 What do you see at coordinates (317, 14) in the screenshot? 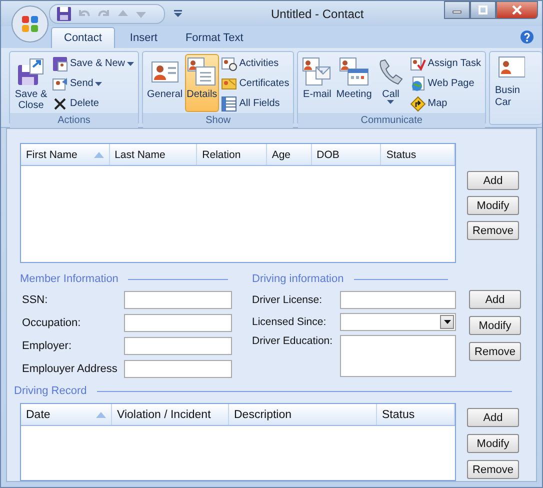
I see `window-title: Untitled - Contact` at bounding box center [317, 14].